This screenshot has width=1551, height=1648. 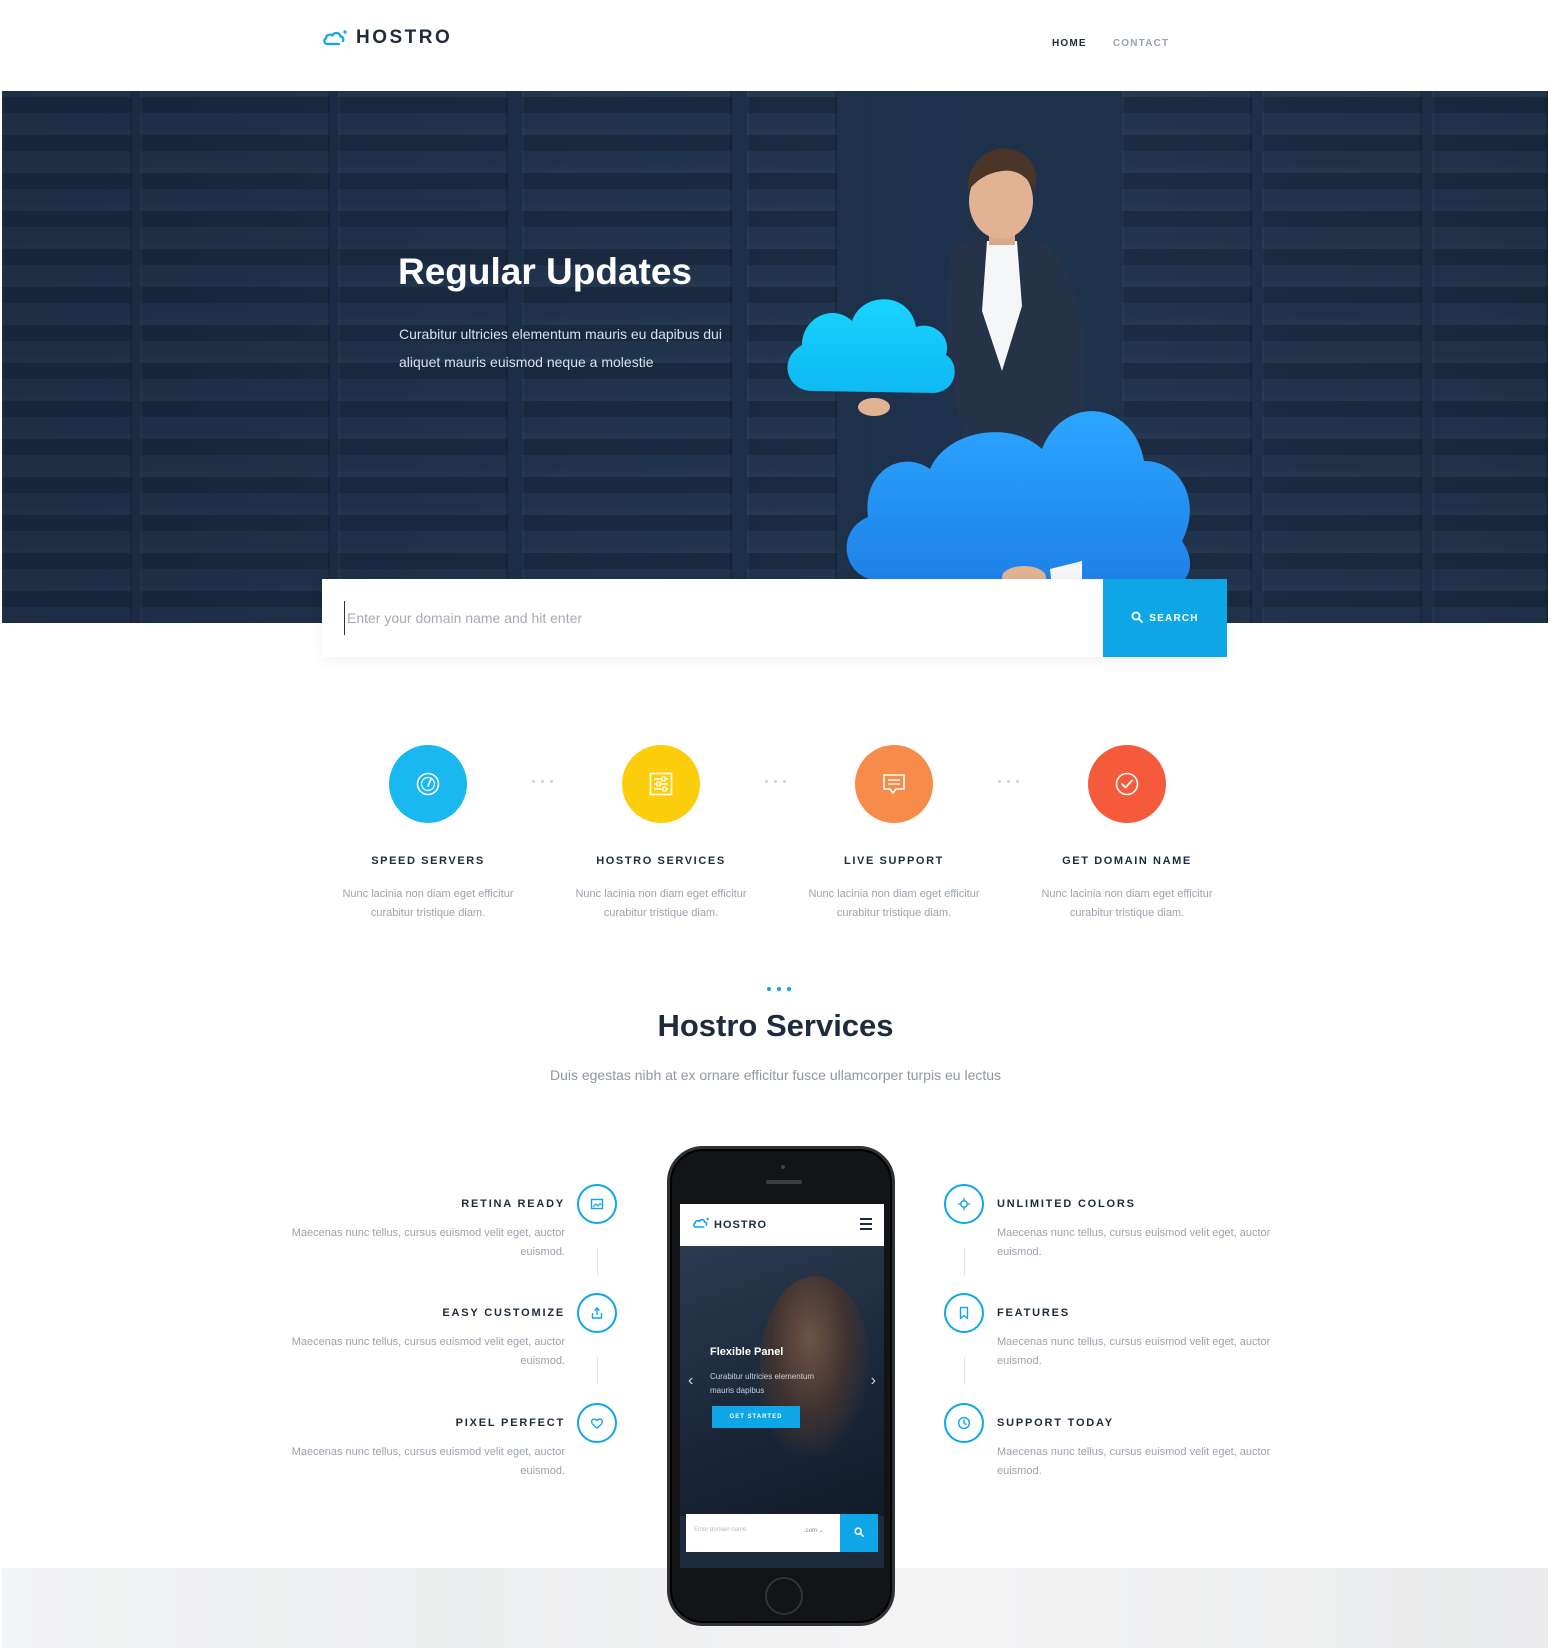 What do you see at coordinates (775, 45) in the screenshot?
I see `site-header: HOSTRO HOME CONTACT` at bounding box center [775, 45].